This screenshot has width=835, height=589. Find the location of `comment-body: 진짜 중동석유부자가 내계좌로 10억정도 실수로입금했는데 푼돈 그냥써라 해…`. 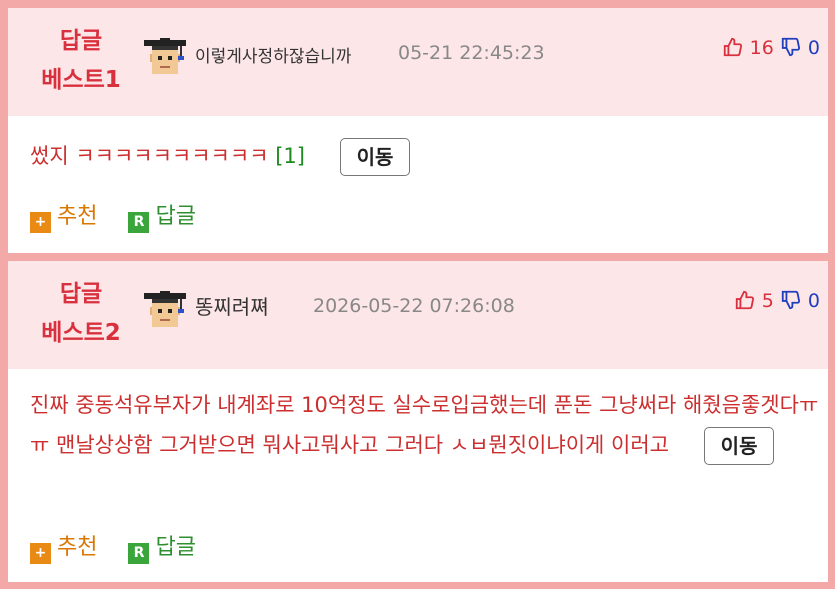

comment-body: 진짜 중동석유부자가 내계좌로 10억정도 실수로입금했는데 푼돈 그냥써라 해… is located at coordinates (425, 425).